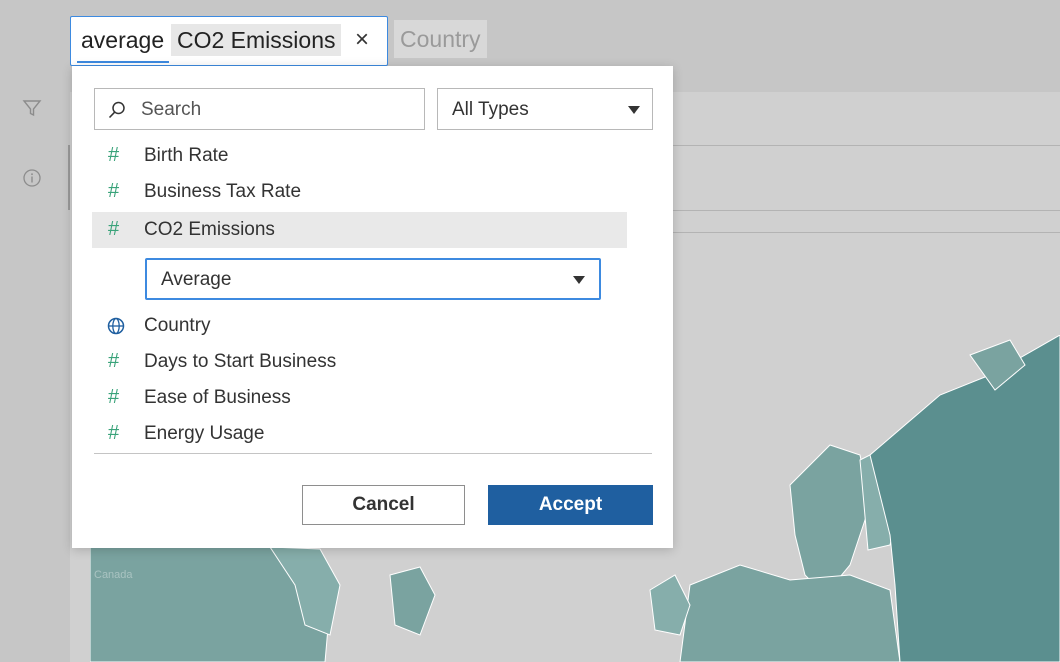 This screenshot has height=662, width=1060. I want to click on field-label: Days to Start Business, so click(240, 361).